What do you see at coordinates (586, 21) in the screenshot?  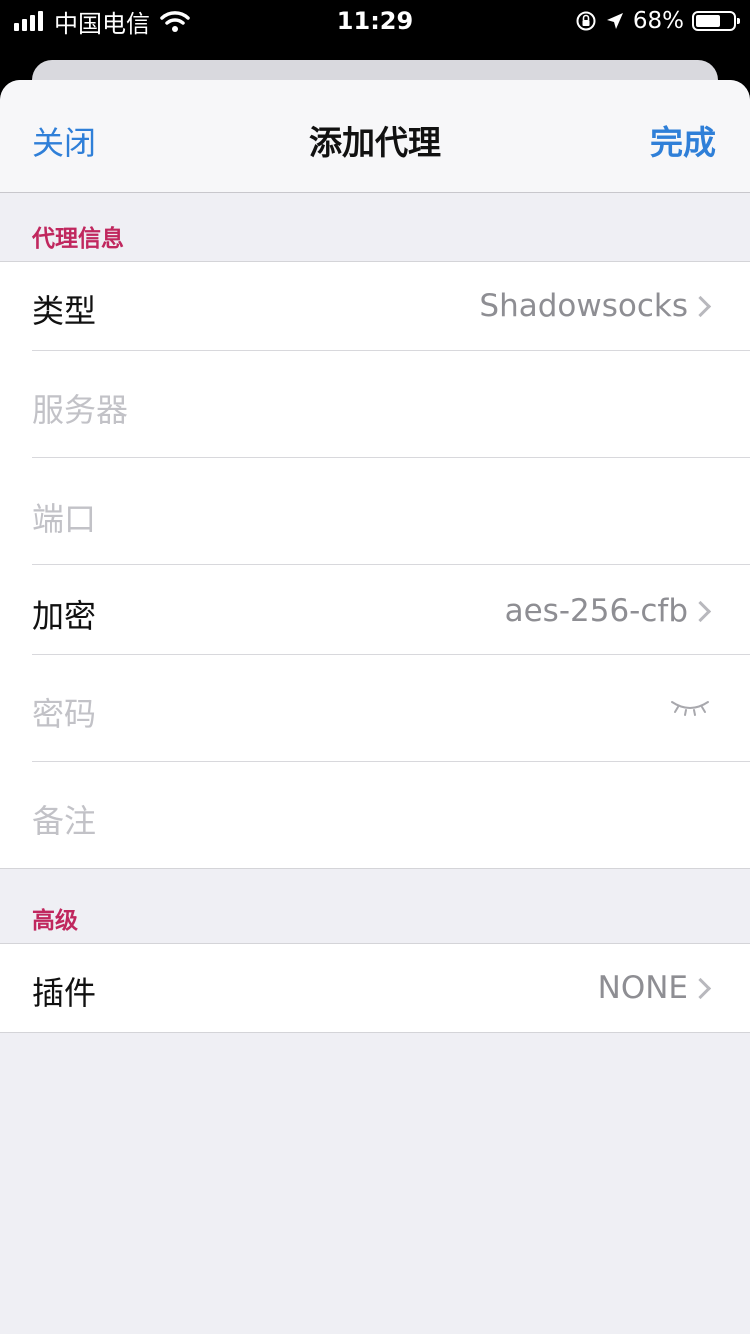 I see `orientation-lock-icon` at bounding box center [586, 21].